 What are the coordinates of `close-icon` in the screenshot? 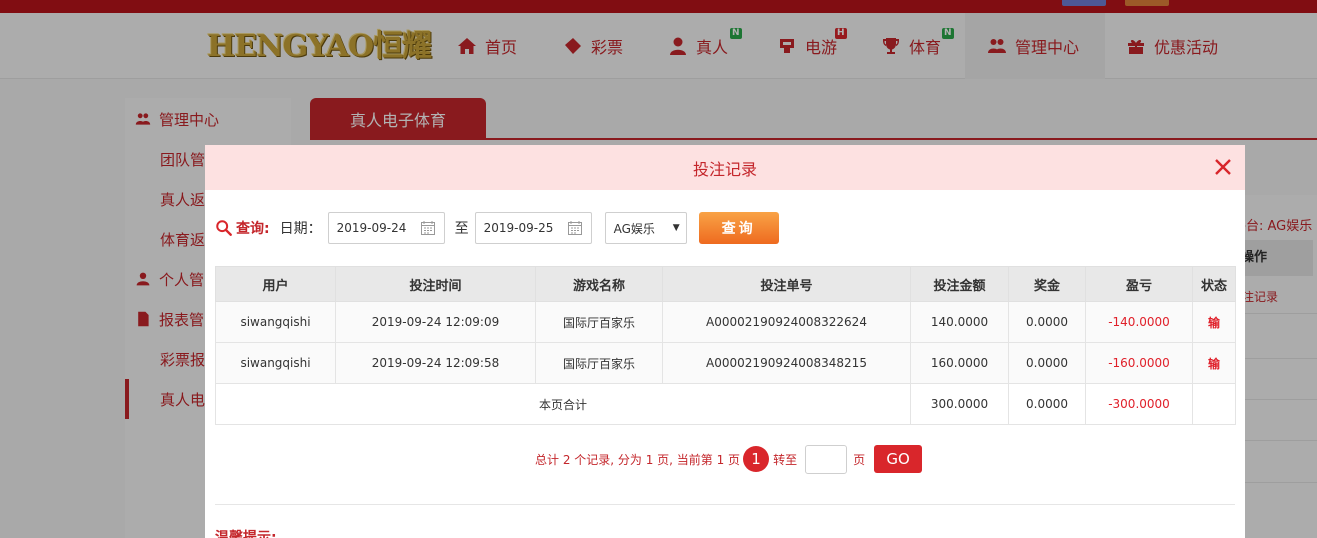 It's located at (1223, 167).